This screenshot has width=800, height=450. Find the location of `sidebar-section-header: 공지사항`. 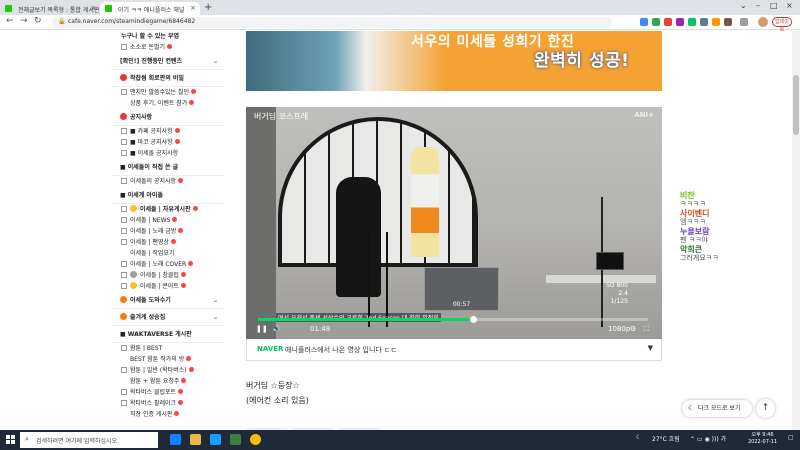

sidebar-section-header: 공지사항 is located at coordinates (168, 117).